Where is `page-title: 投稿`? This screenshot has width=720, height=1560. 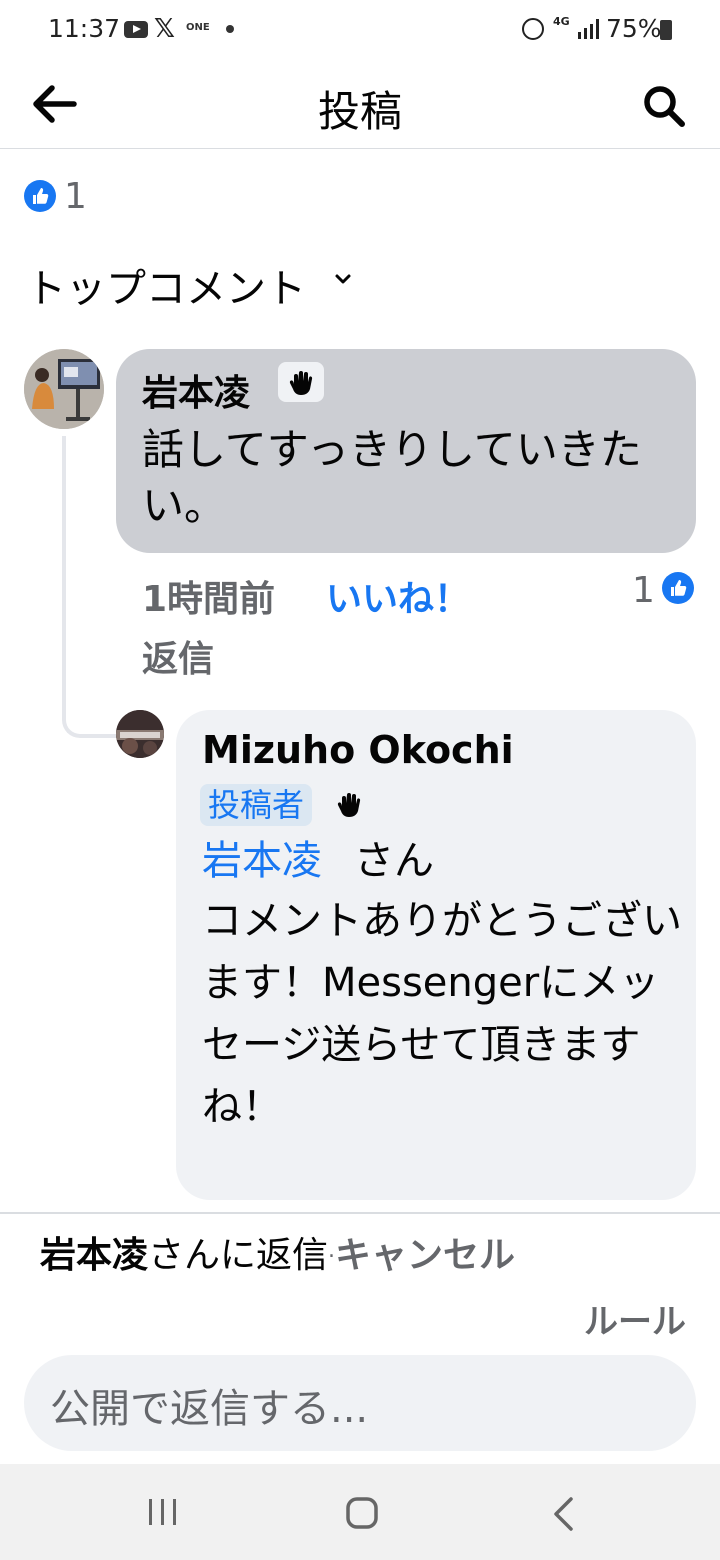 page-title: 投稿 is located at coordinates (359, 111).